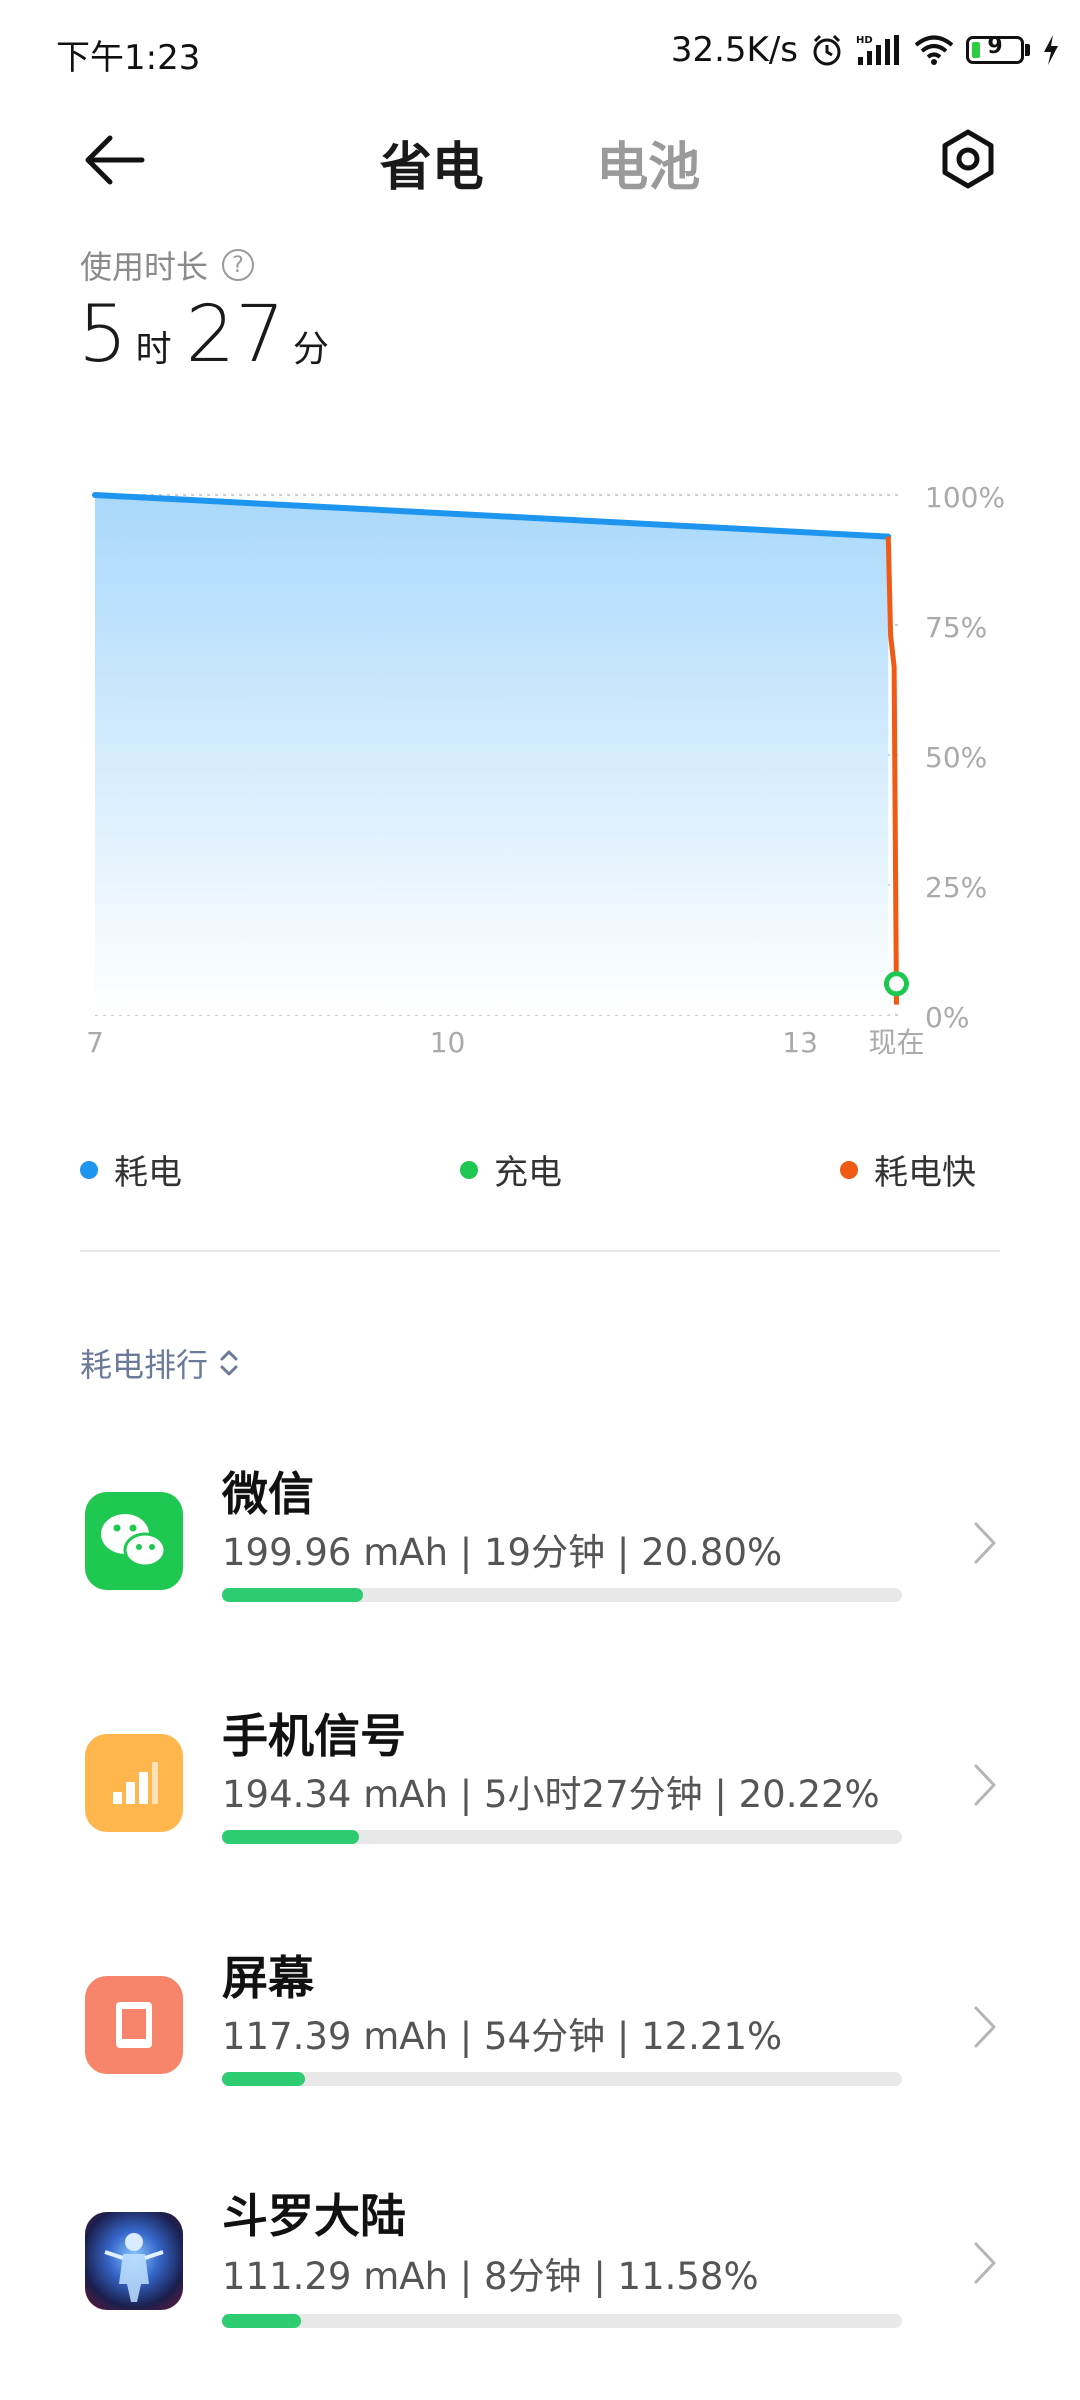  I want to click on top-nav: 省电 电池, so click(540, 160).